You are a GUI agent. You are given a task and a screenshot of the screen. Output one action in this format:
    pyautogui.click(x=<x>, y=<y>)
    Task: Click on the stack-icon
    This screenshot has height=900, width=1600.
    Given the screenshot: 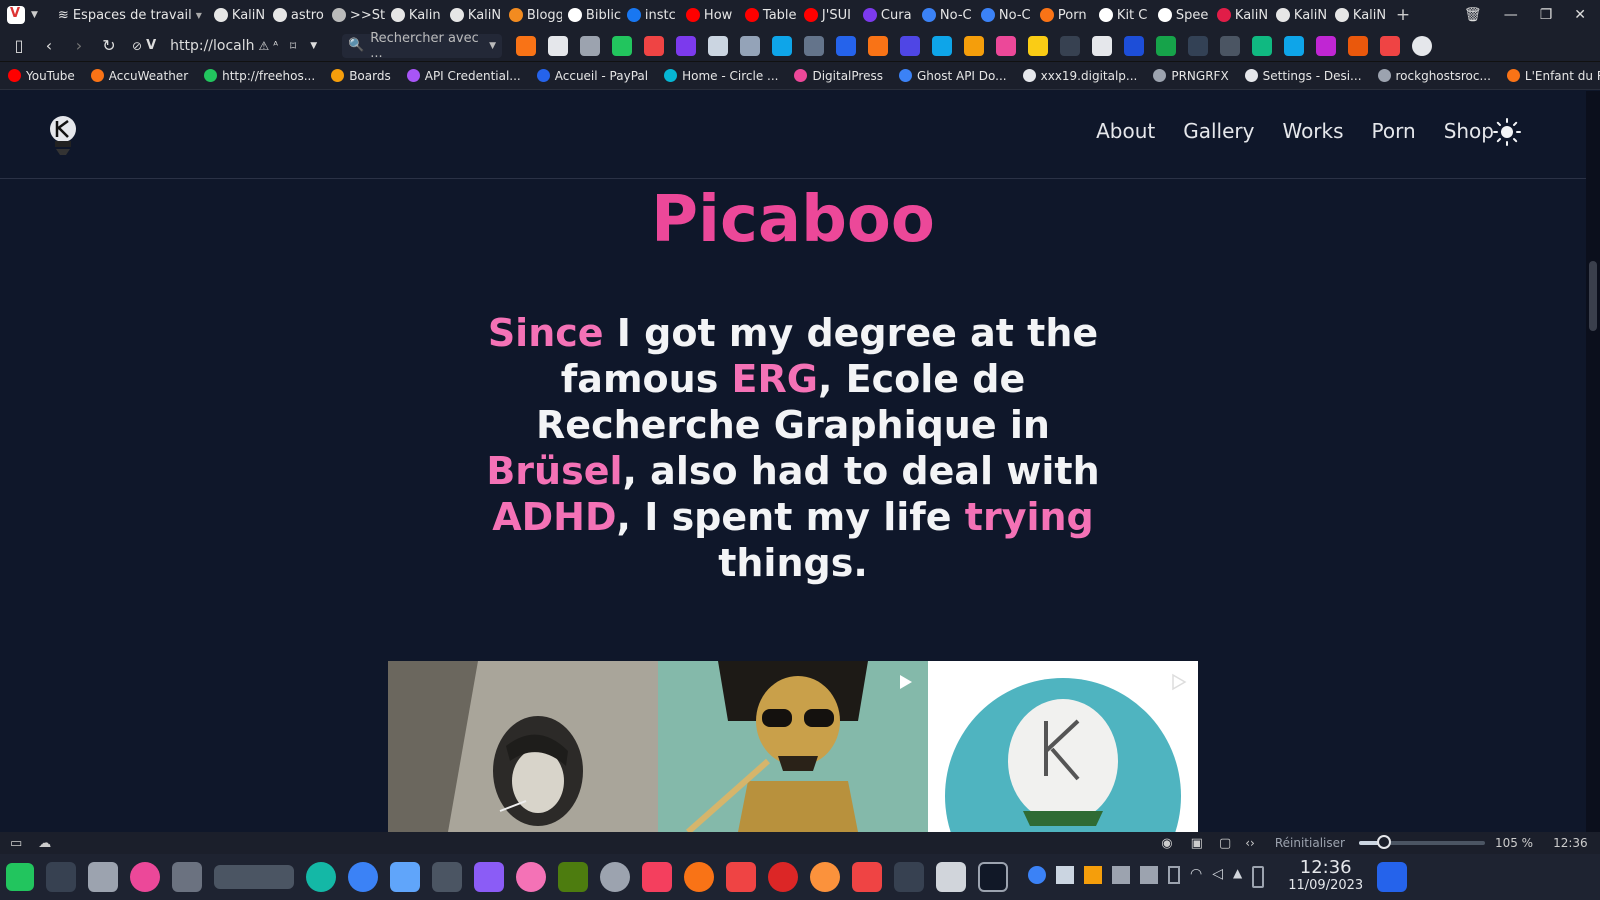 What is the action you would take?
    pyautogui.click(x=187, y=877)
    